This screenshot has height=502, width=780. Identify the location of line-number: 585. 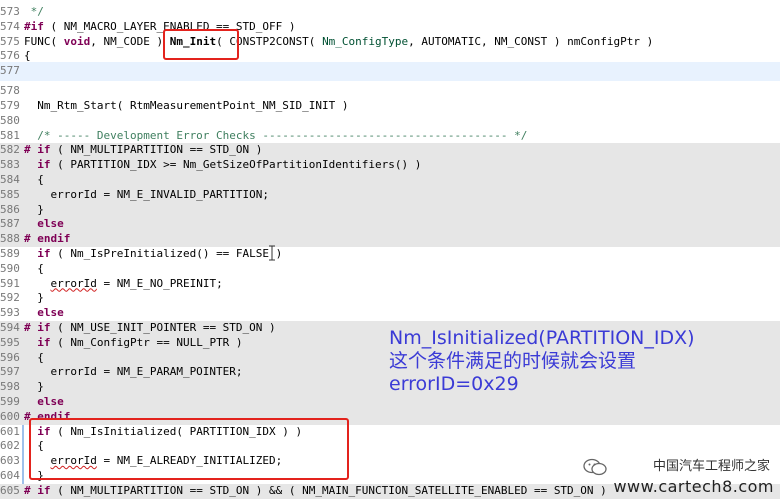
(10, 194).